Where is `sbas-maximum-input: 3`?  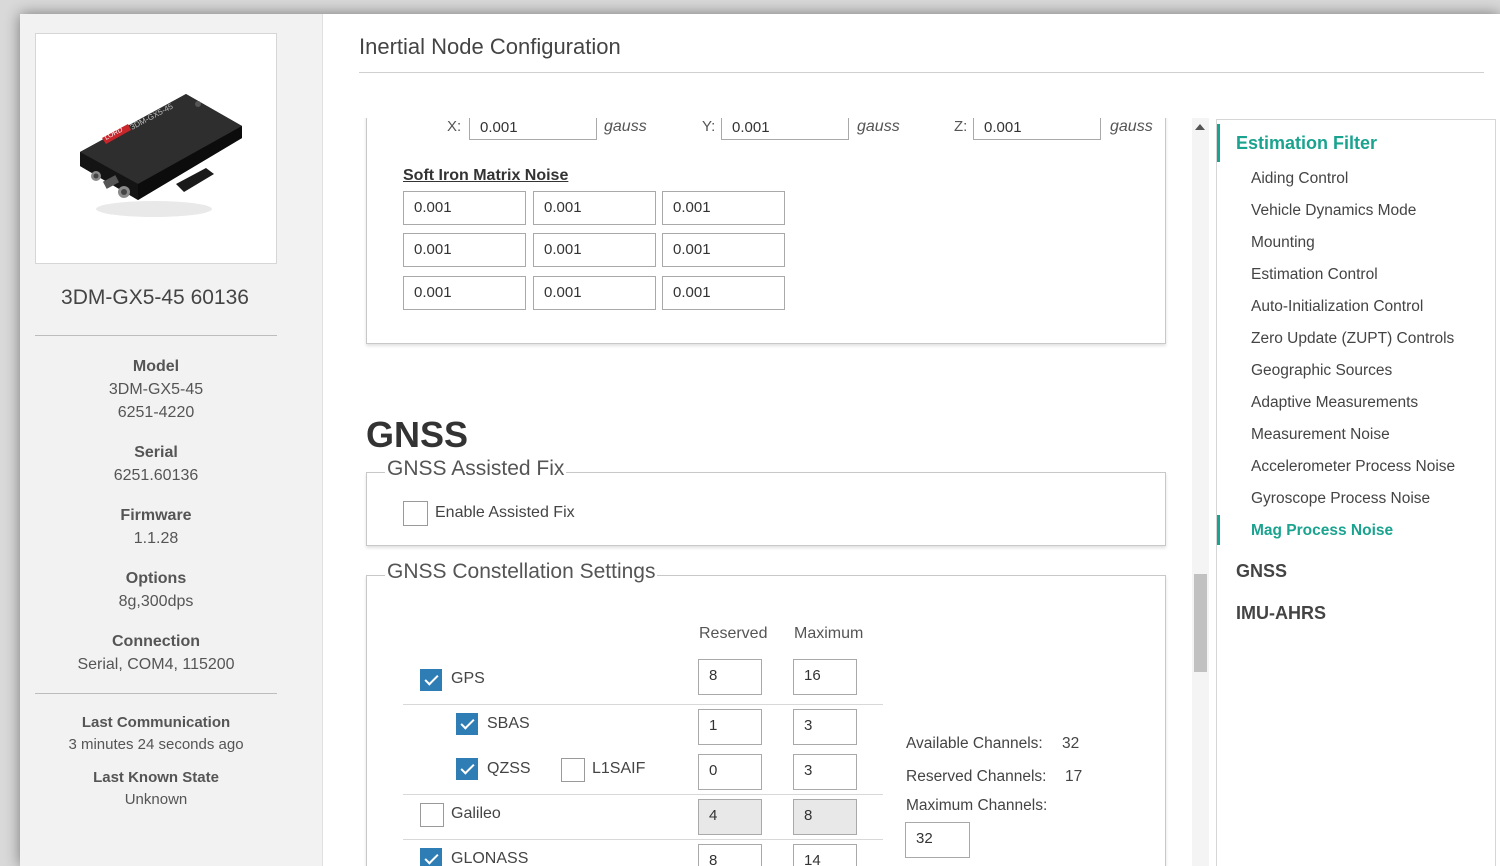
sbas-maximum-input: 3 is located at coordinates (825, 727).